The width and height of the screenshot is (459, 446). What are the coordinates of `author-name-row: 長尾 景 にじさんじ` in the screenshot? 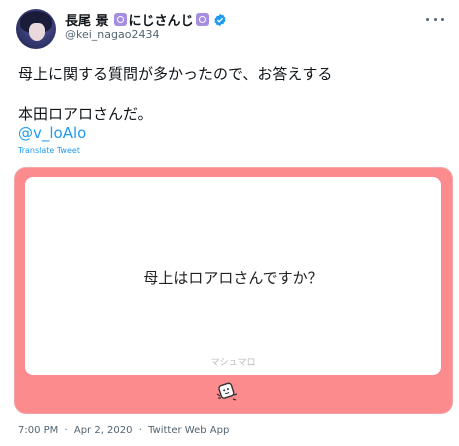 It's located at (146, 19).